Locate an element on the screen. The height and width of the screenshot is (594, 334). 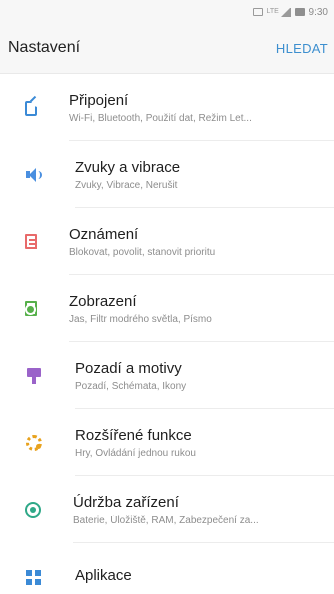
settings-item-title: Pozadí a motivy is located at coordinates (128, 368).